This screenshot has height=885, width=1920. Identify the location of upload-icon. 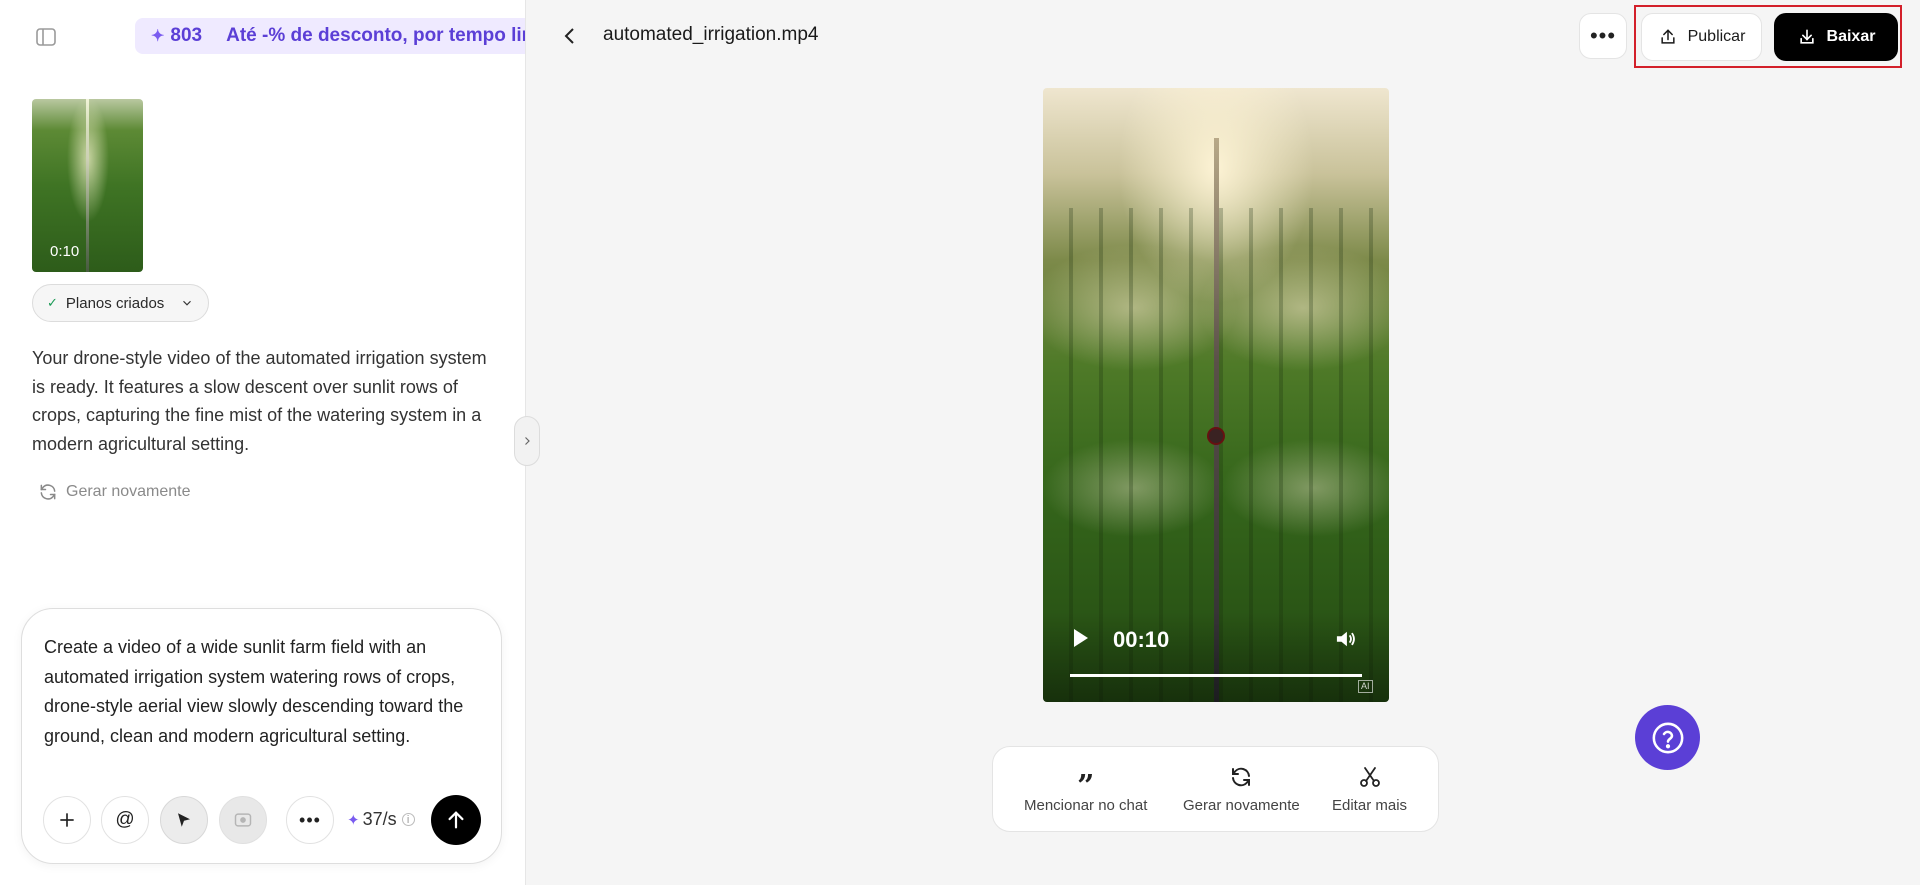
(1668, 36).